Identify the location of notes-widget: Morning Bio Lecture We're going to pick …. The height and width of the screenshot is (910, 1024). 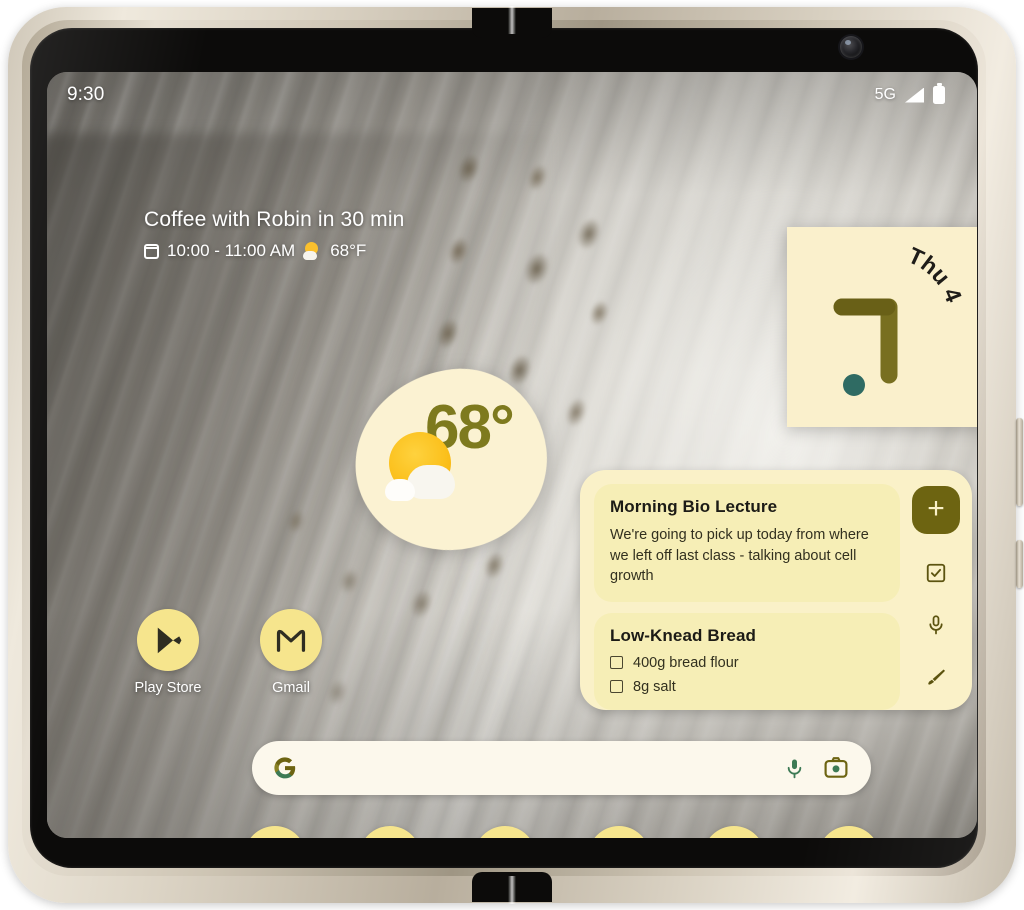
(776, 590).